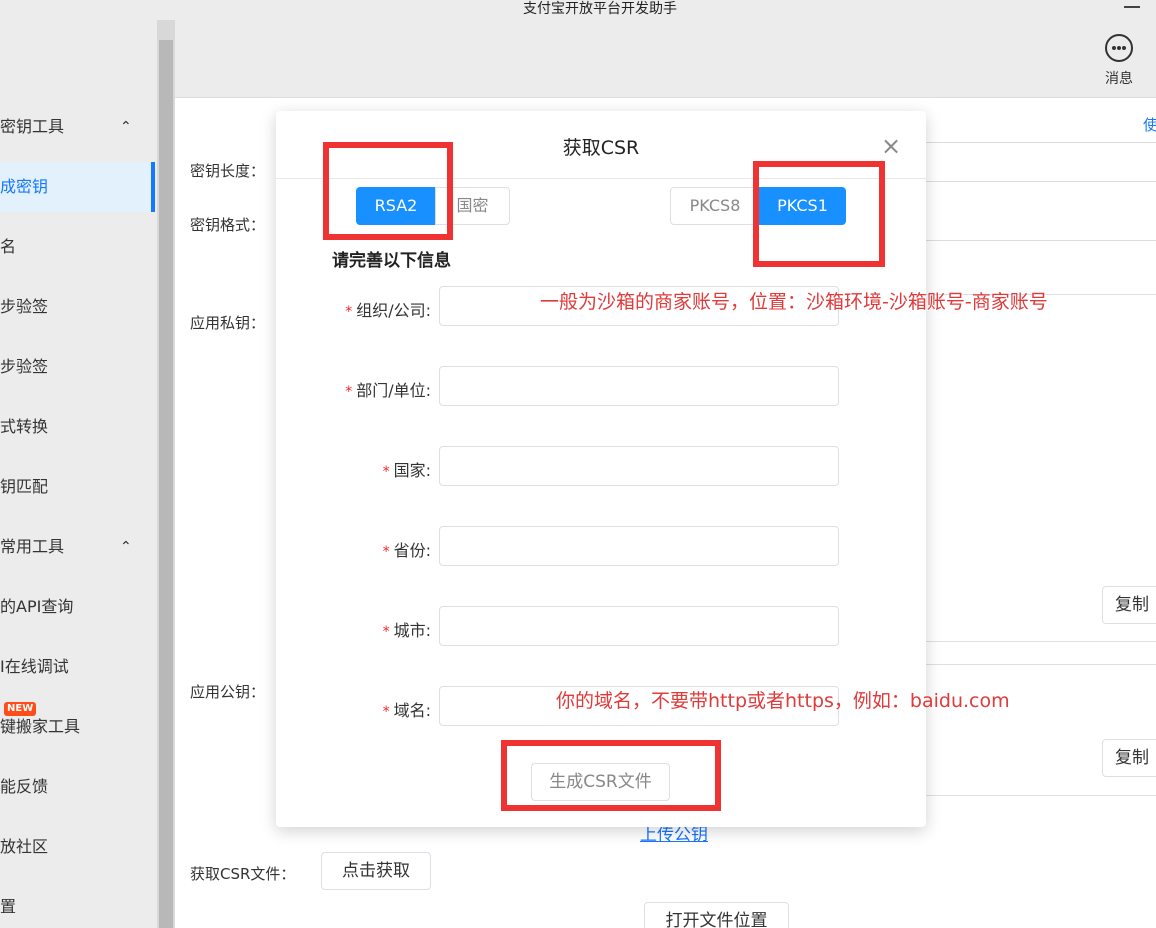  I want to click on upload-public-key-text: 上传公钥, so click(674, 835).